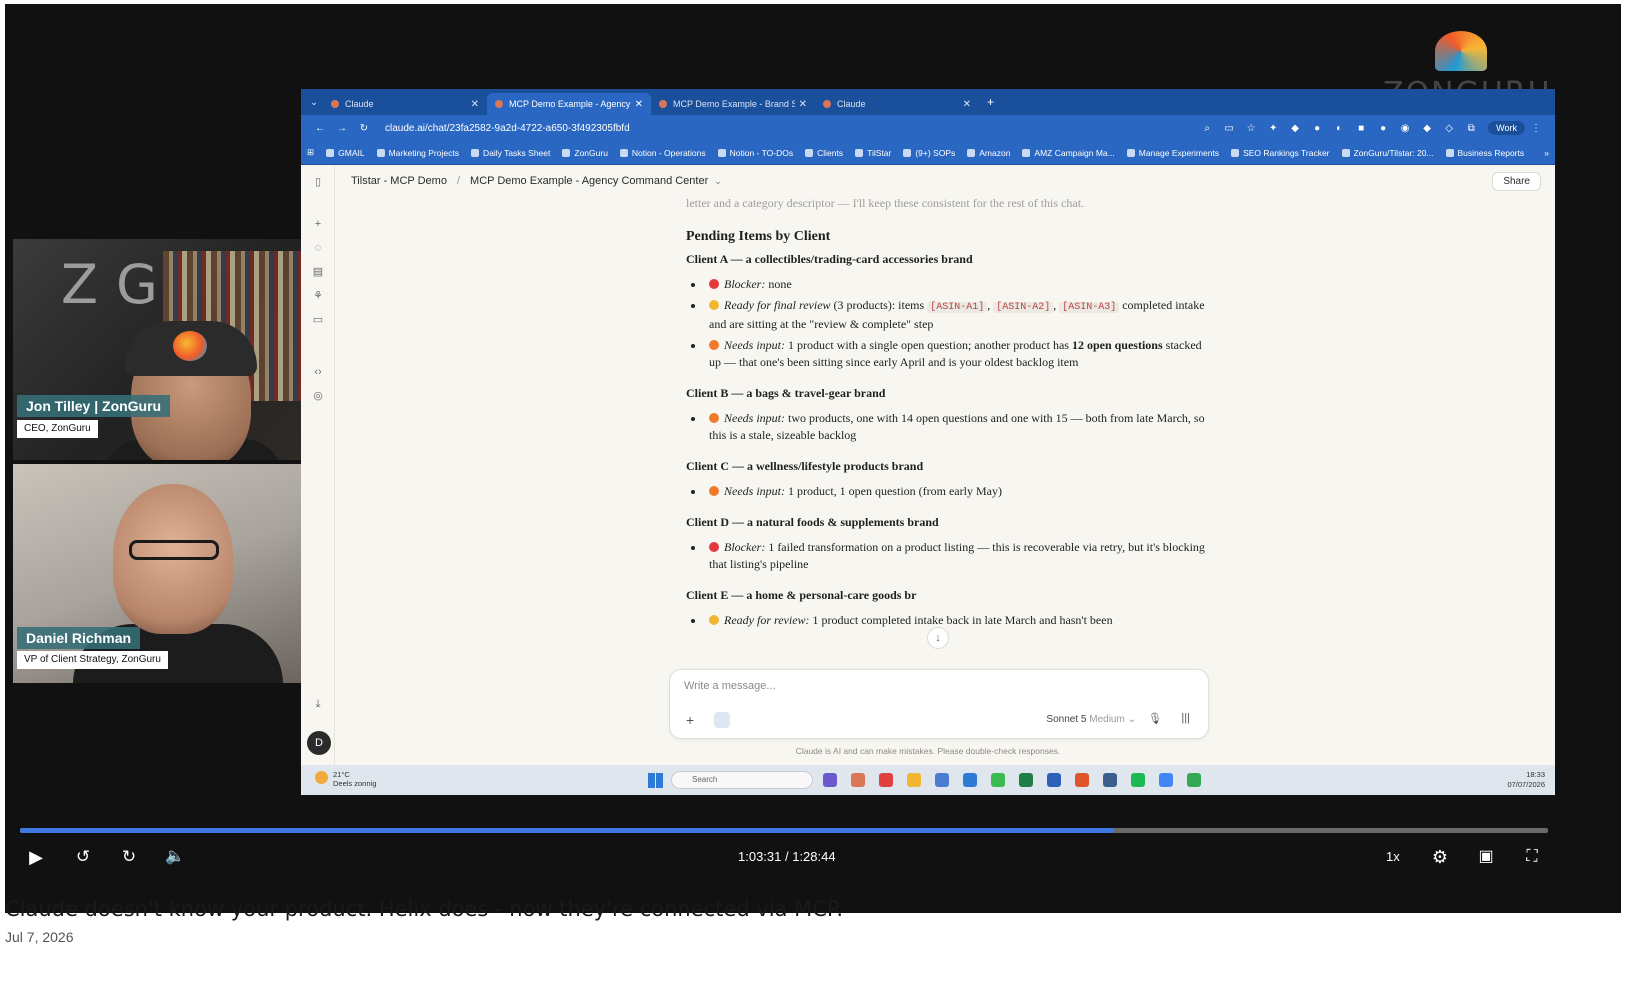 The image size is (1626, 986). Describe the element at coordinates (345, 153) in the screenshot. I see `bookmark: GMAIL` at that location.